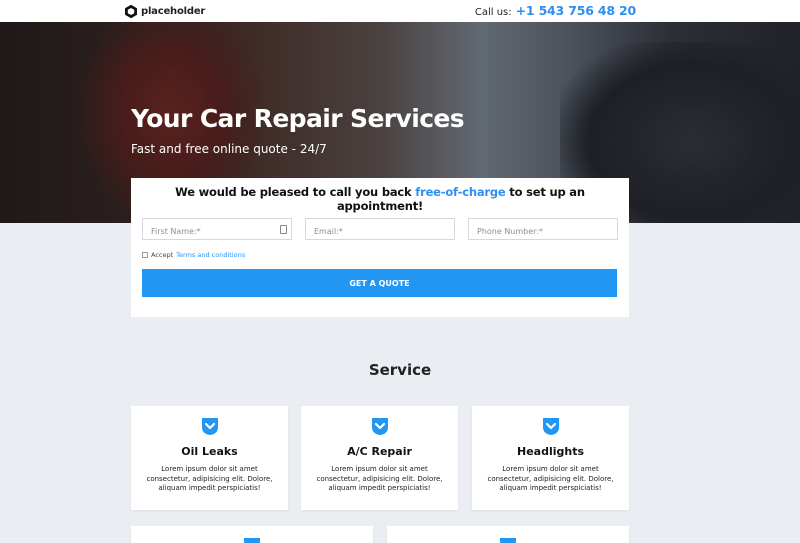 This screenshot has width=800, height=543. What do you see at coordinates (400, 370) in the screenshot?
I see `service-section-title: Service` at bounding box center [400, 370].